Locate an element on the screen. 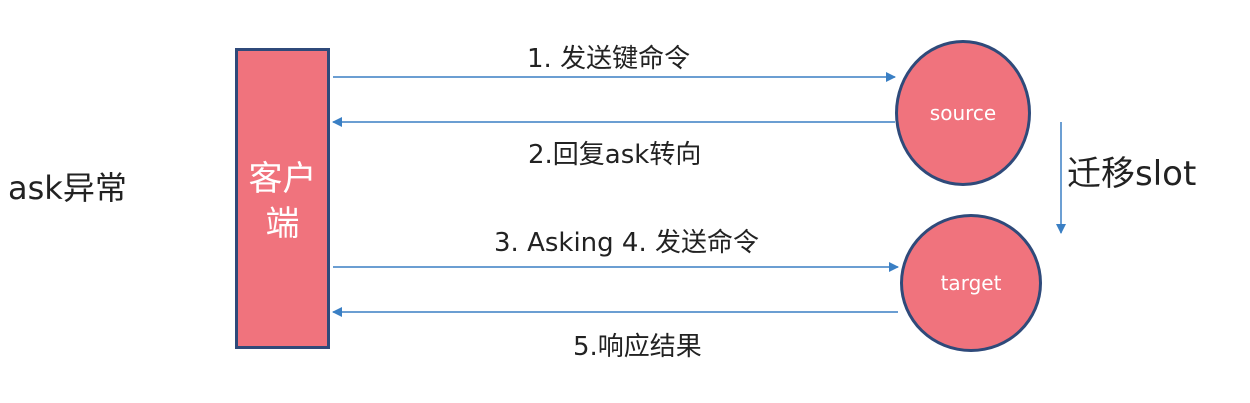 Image resolution: width=1250 pixels, height=403 pixels. diagram-title: ask异常 is located at coordinates (67, 188).